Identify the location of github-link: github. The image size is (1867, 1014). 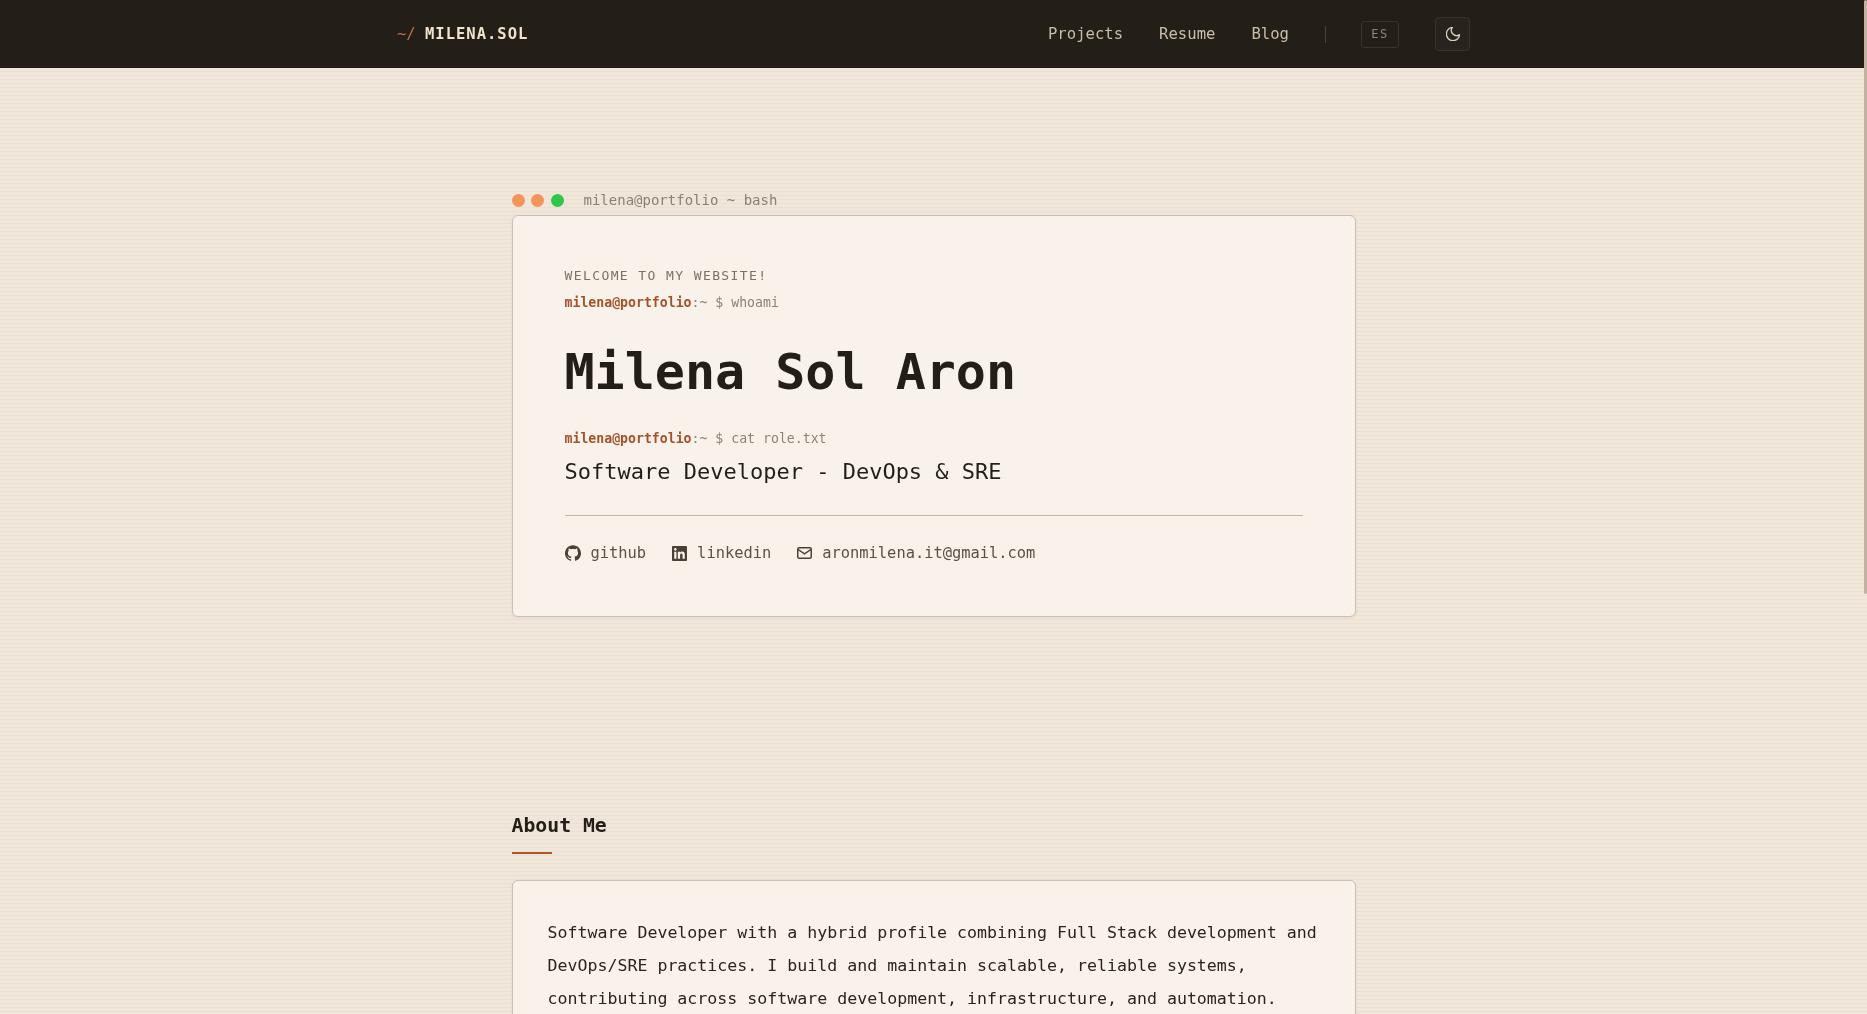
(605, 553).